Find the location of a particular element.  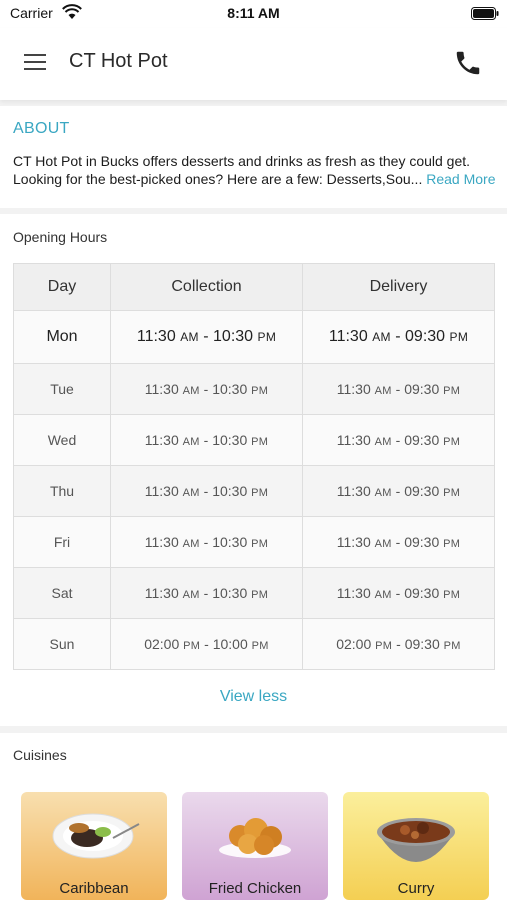

cuisine-card-caribbean: Caribbean is located at coordinates (94, 846).